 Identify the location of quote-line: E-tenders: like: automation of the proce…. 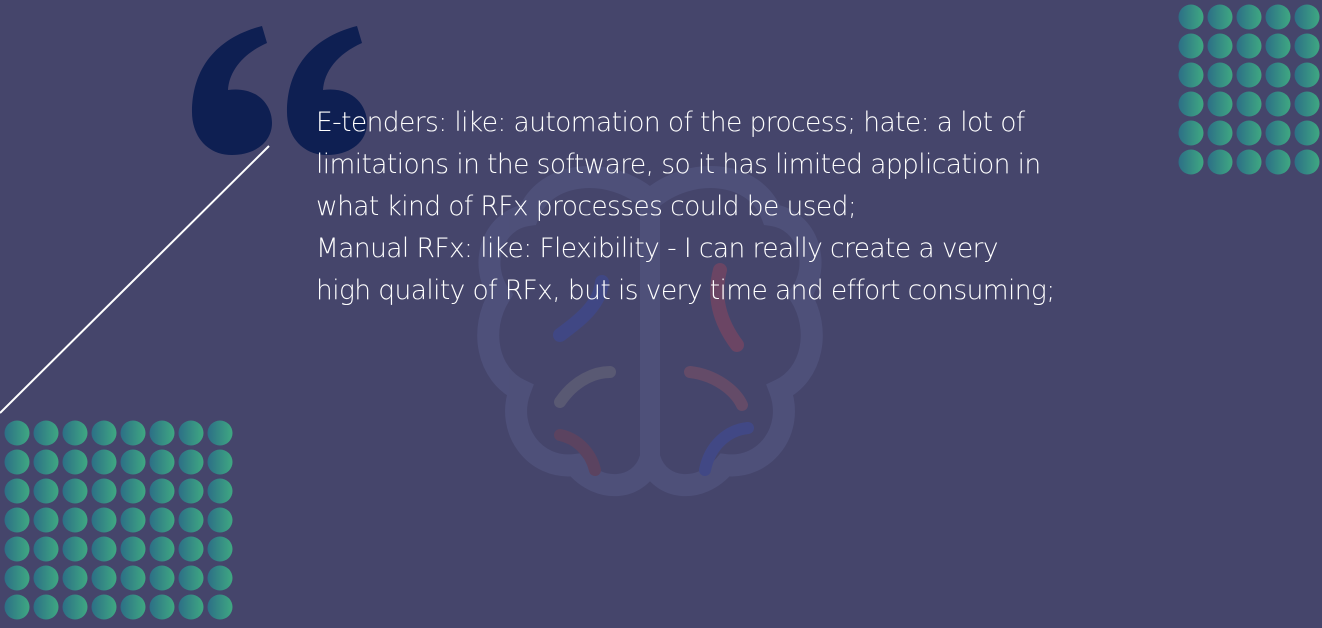
(670, 122).